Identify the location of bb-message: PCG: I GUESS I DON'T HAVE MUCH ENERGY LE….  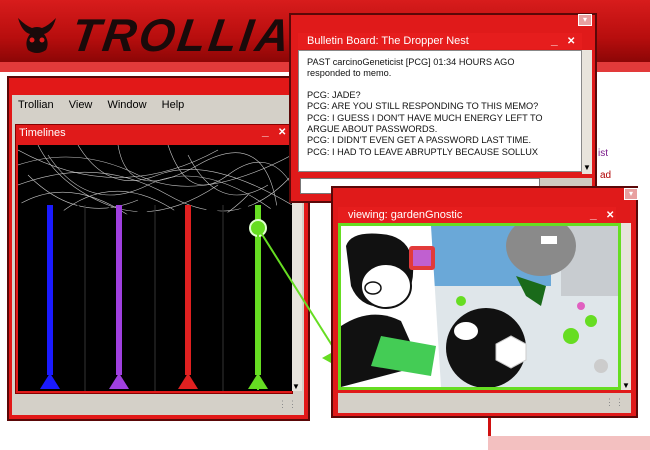
(425, 117).